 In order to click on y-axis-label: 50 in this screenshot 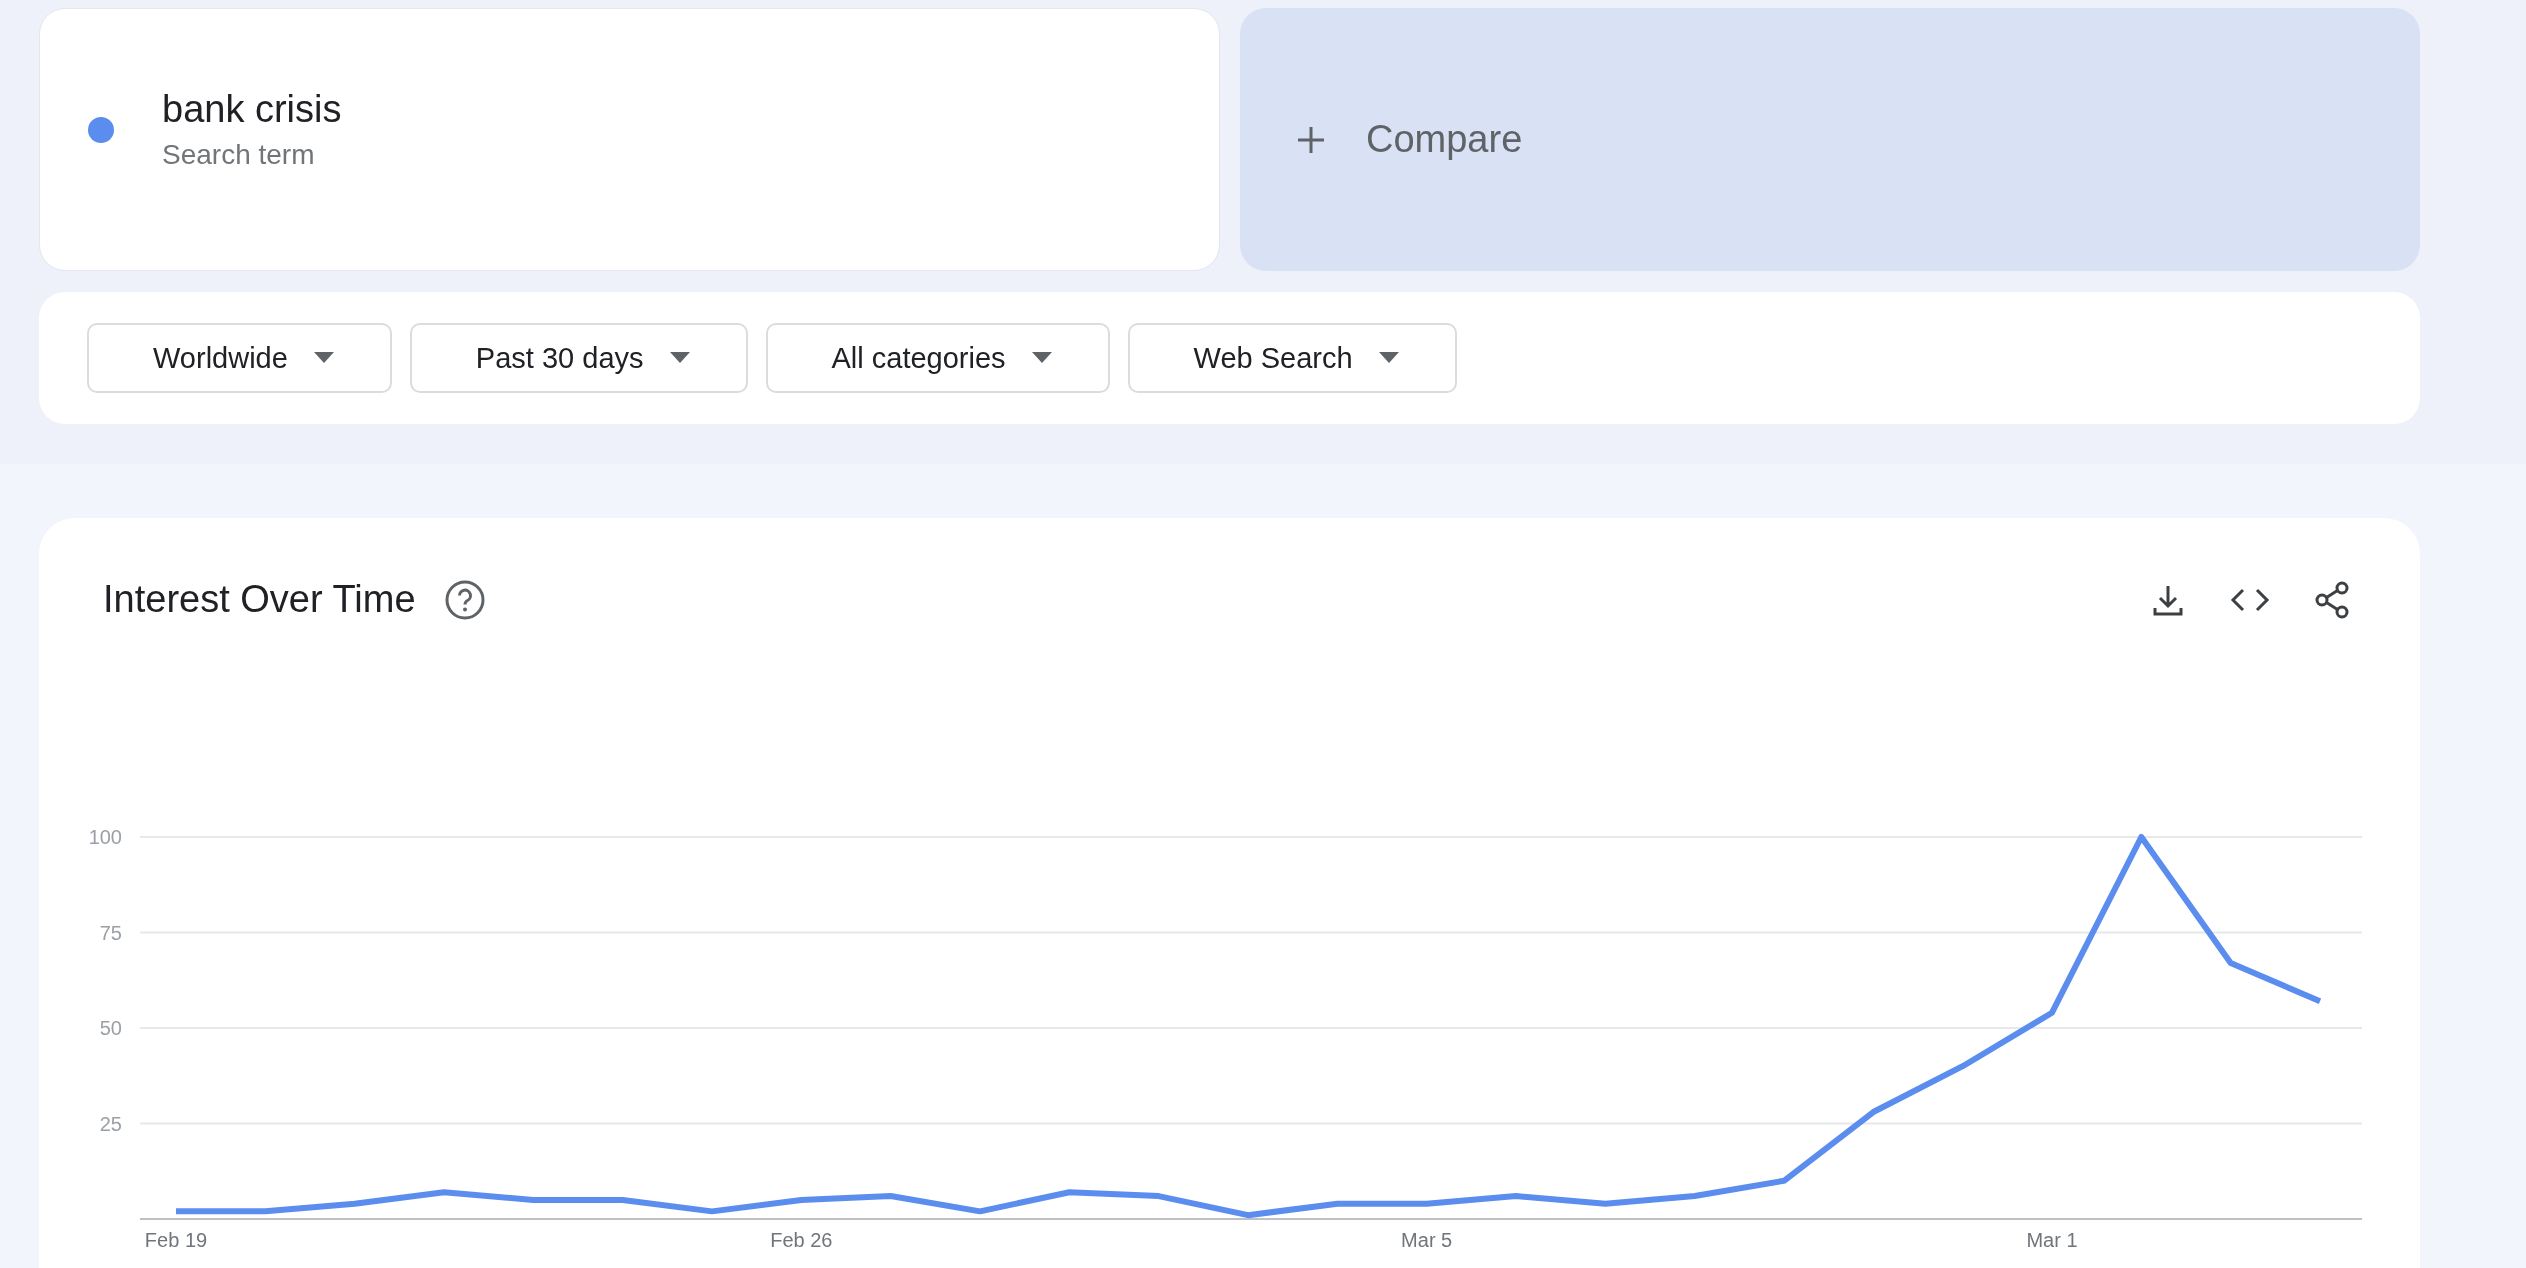, I will do `click(110, 1028)`.